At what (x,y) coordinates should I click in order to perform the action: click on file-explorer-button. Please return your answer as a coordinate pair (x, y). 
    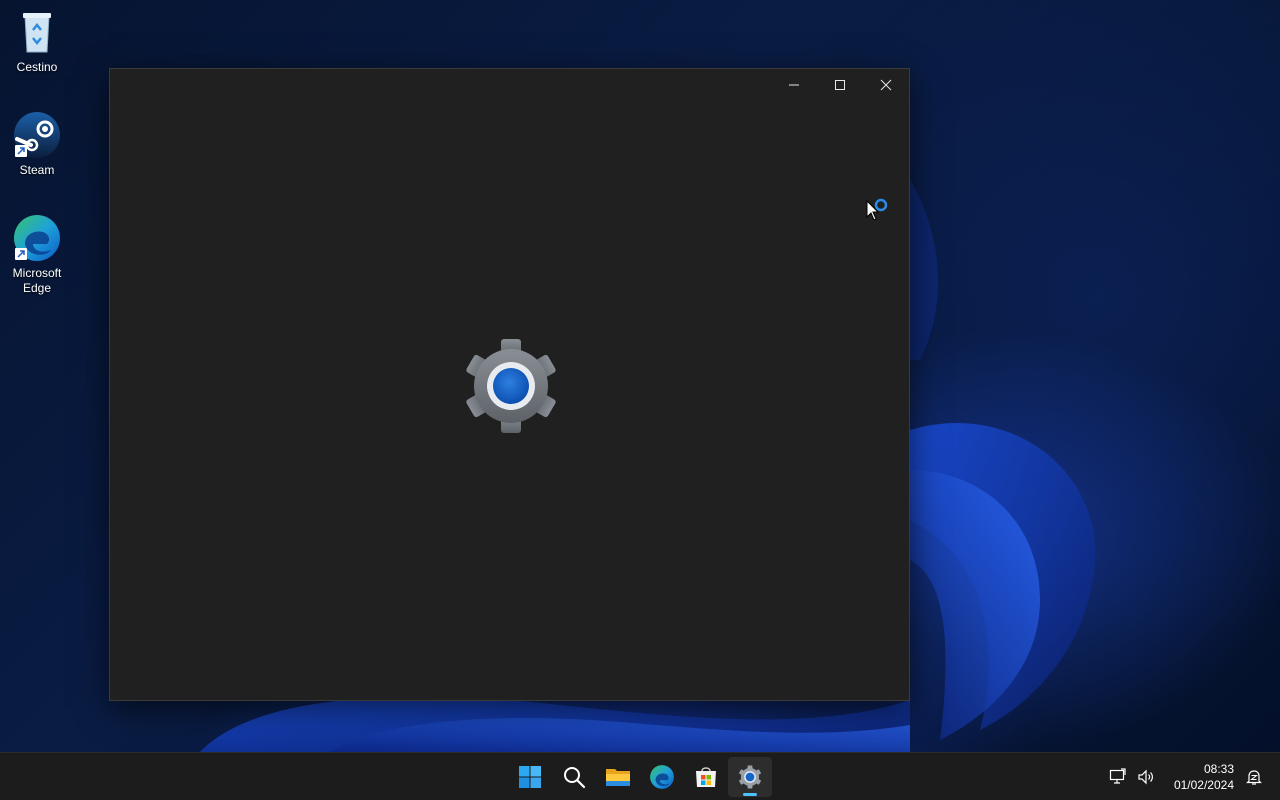
    Looking at the image, I should click on (618, 777).